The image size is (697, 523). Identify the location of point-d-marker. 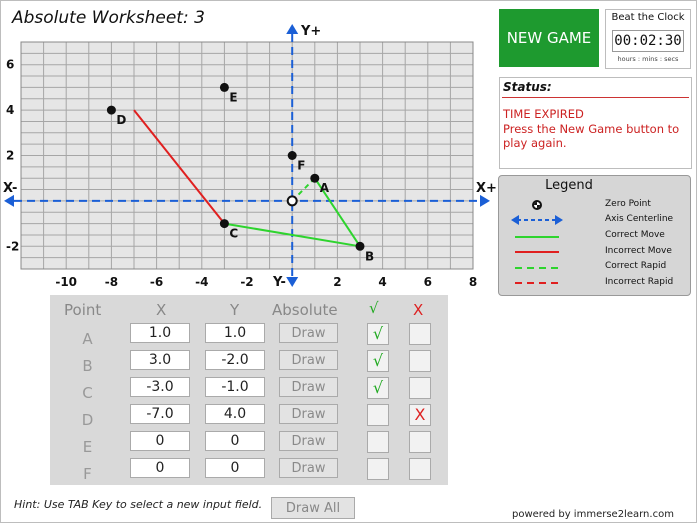
(111, 110).